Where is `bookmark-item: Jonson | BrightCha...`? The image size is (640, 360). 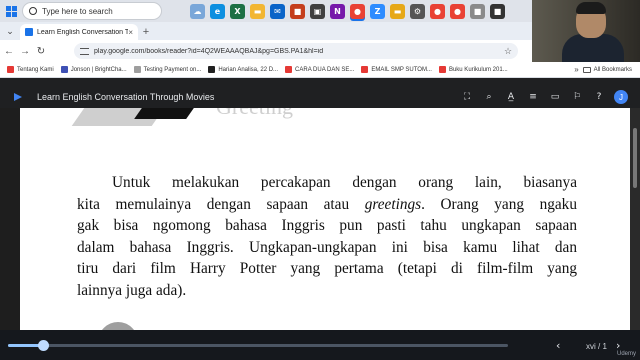 bookmark-item: Jonson | BrightCha... is located at coordinates (93, 69).